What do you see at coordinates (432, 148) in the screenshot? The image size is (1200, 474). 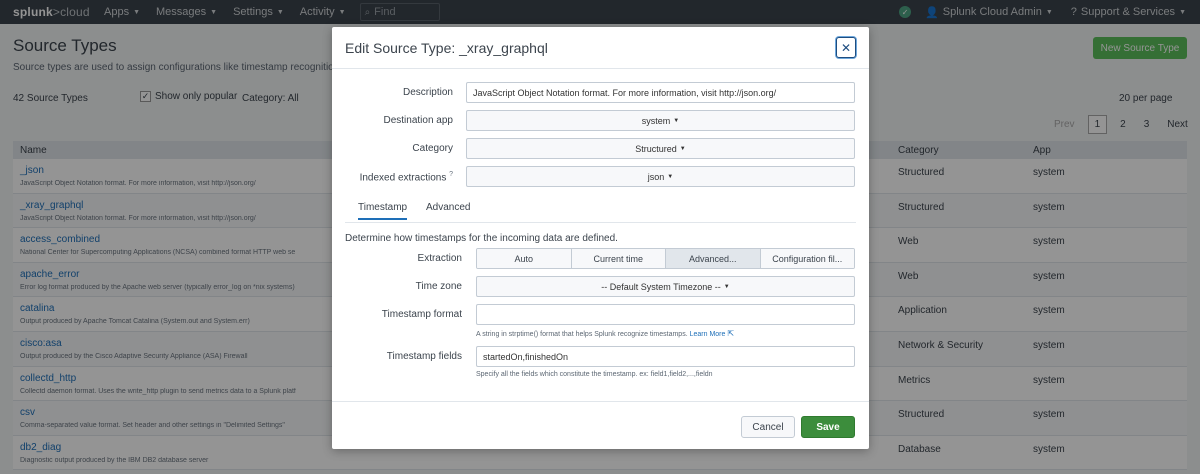 I see `category-label: Category` at bounding box center [432, 148].